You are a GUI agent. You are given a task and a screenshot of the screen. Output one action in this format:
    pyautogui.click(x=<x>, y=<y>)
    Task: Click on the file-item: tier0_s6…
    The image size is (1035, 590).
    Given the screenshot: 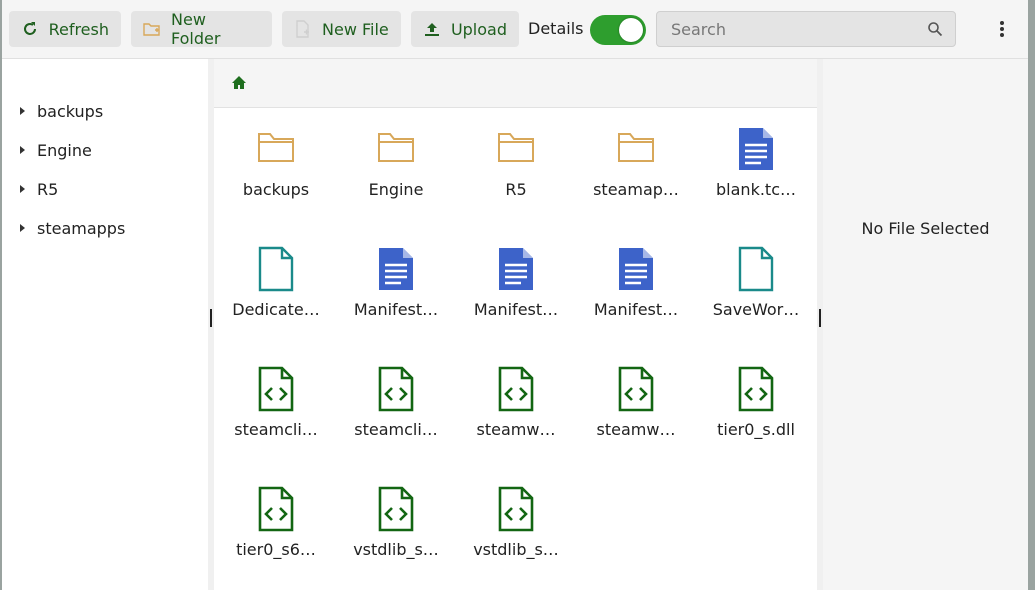 What is the action you would take?
    pyautogui.click(x=276, y=523)
    